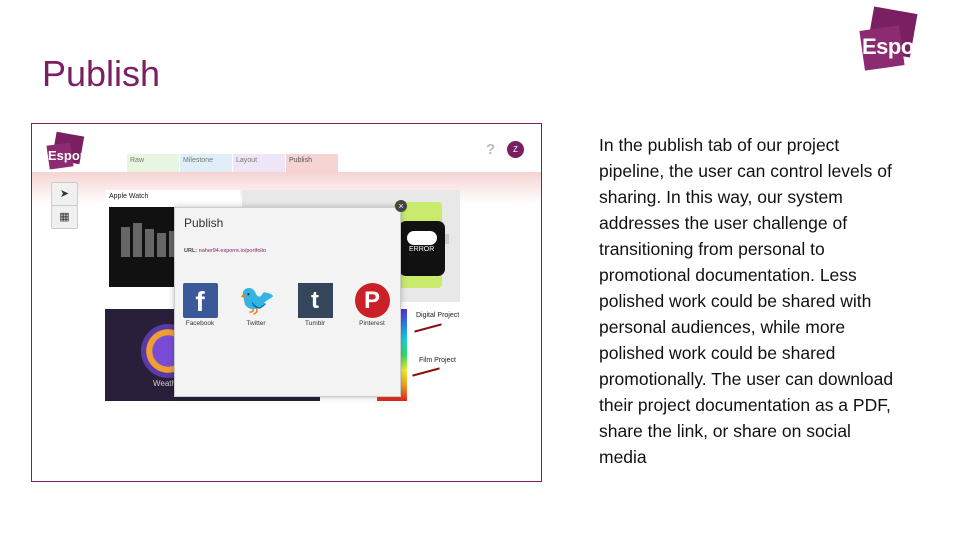 This screenshot has height=540, width=960. What do you see at coordinates (401, 206) in the screenshot?
I see `close-icon: ×` at bounding box center [401, 206].